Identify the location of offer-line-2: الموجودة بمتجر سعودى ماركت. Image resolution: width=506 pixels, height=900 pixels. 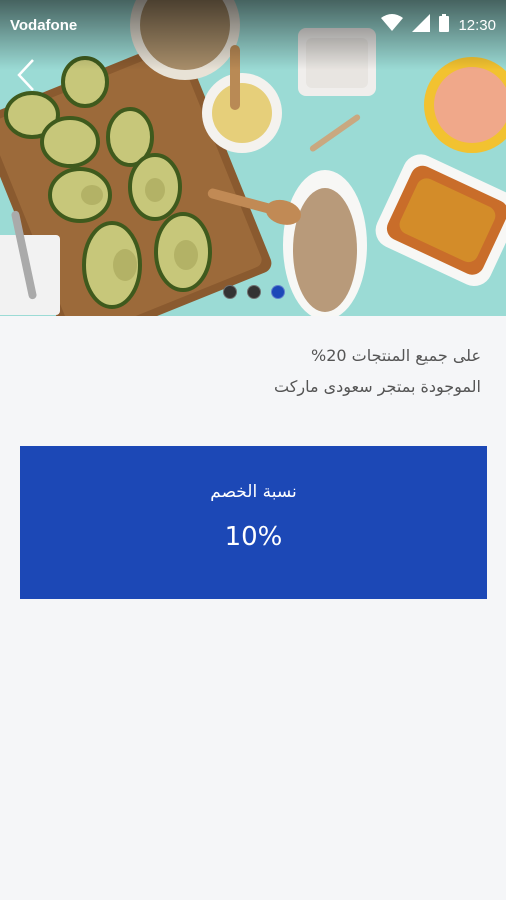
(377, 386).